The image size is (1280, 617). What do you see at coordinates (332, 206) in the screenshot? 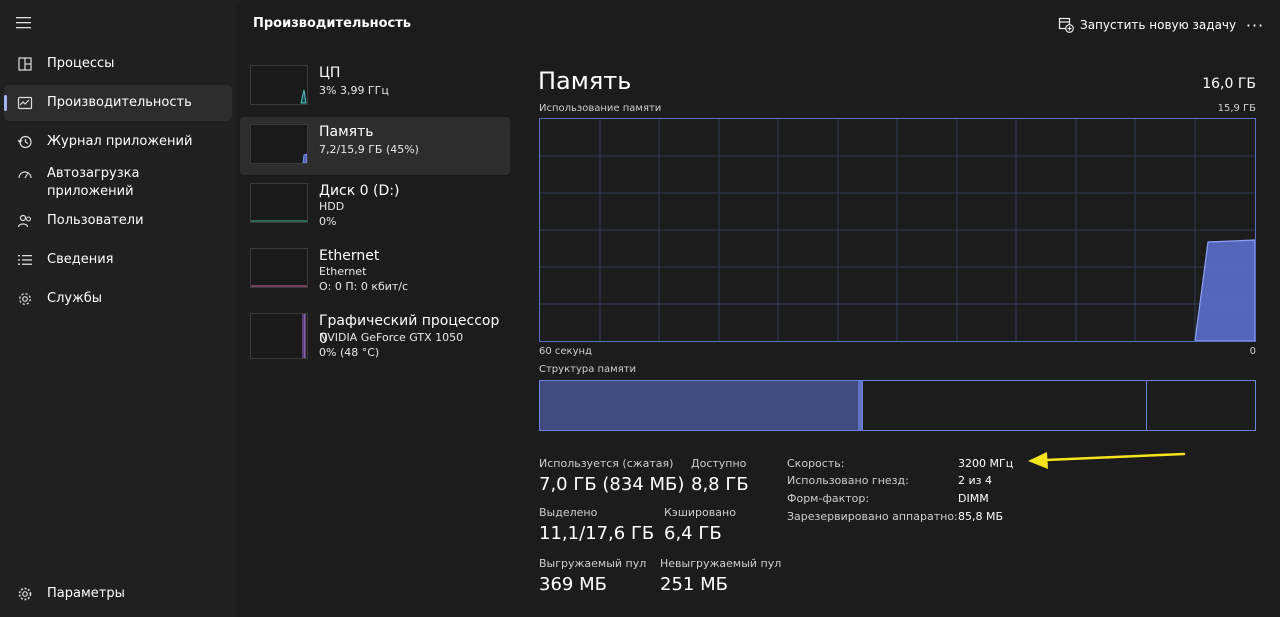
I see `device-subtitle: HDD` at bounding box center [332, 206].